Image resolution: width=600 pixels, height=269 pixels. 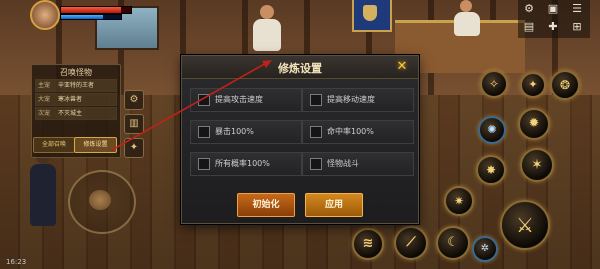 What do you see at coordinates (459, 201) in the screenshot?
I see `skill-button: ✷` at bounding box center [459, 201].